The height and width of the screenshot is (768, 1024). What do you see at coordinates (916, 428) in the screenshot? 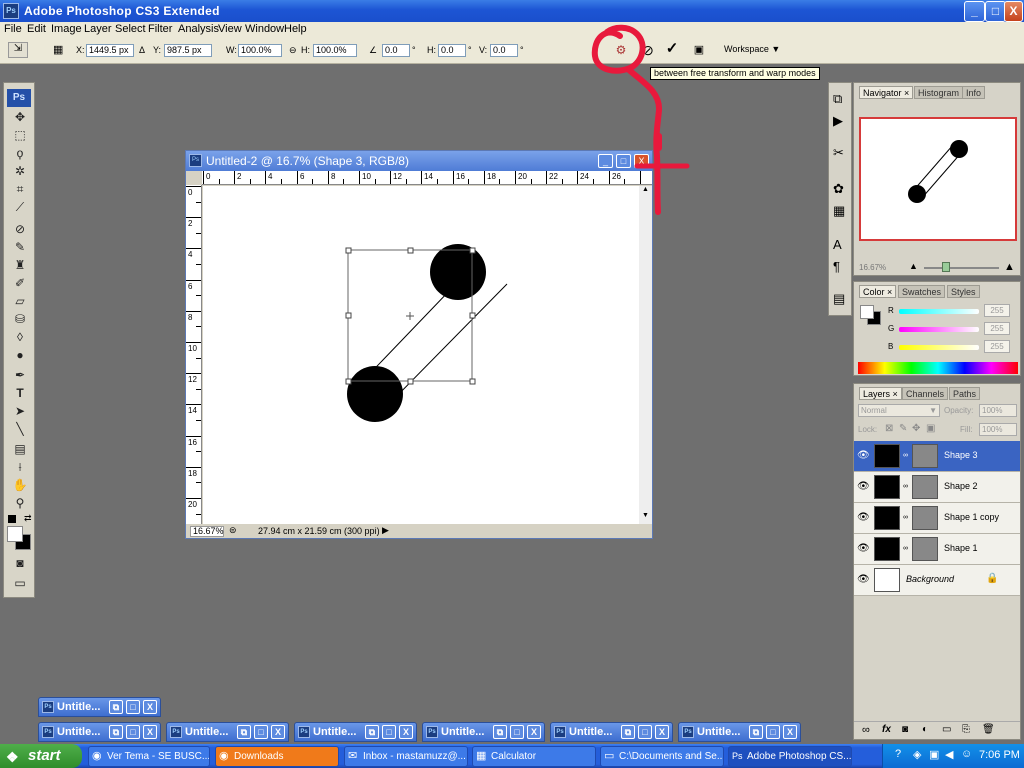
I see `lock-position-icon: ✥` at bounding box center [916, 428].